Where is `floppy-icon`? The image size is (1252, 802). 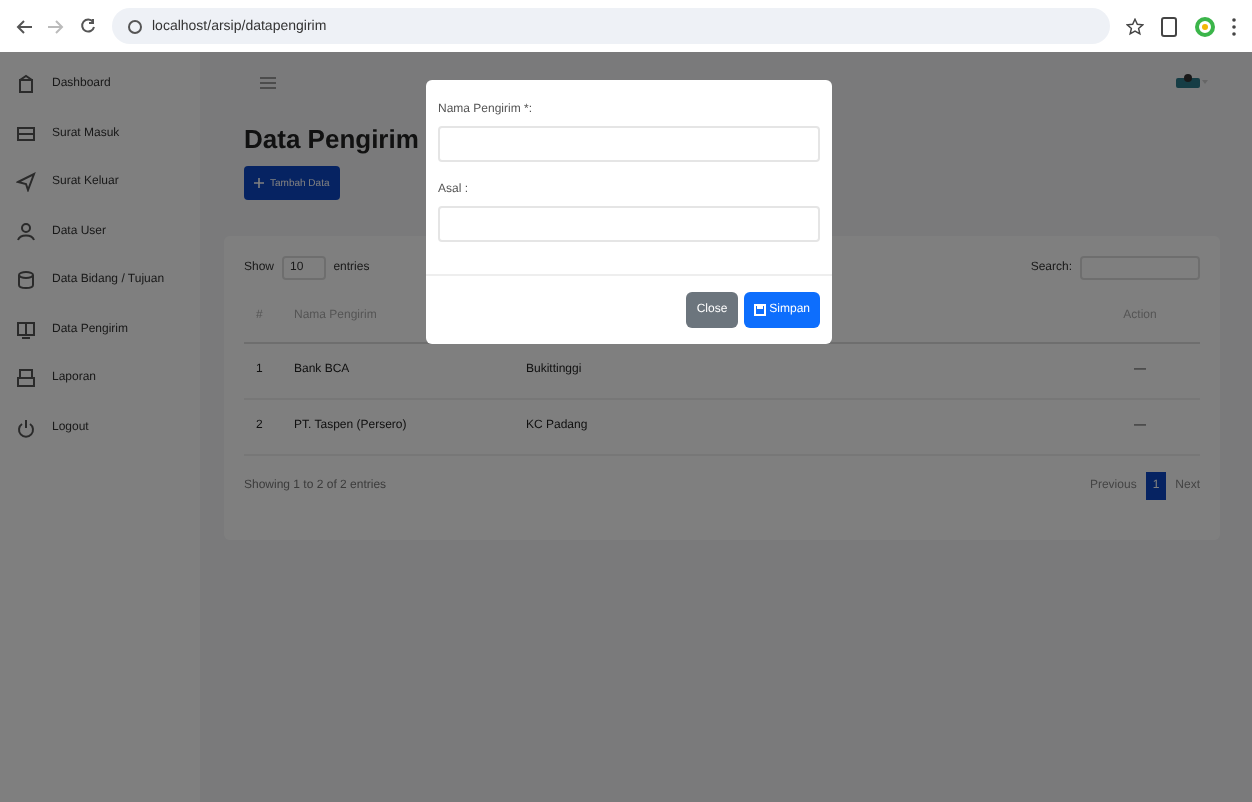 floppy-icon is located at coordinates (759, 310).